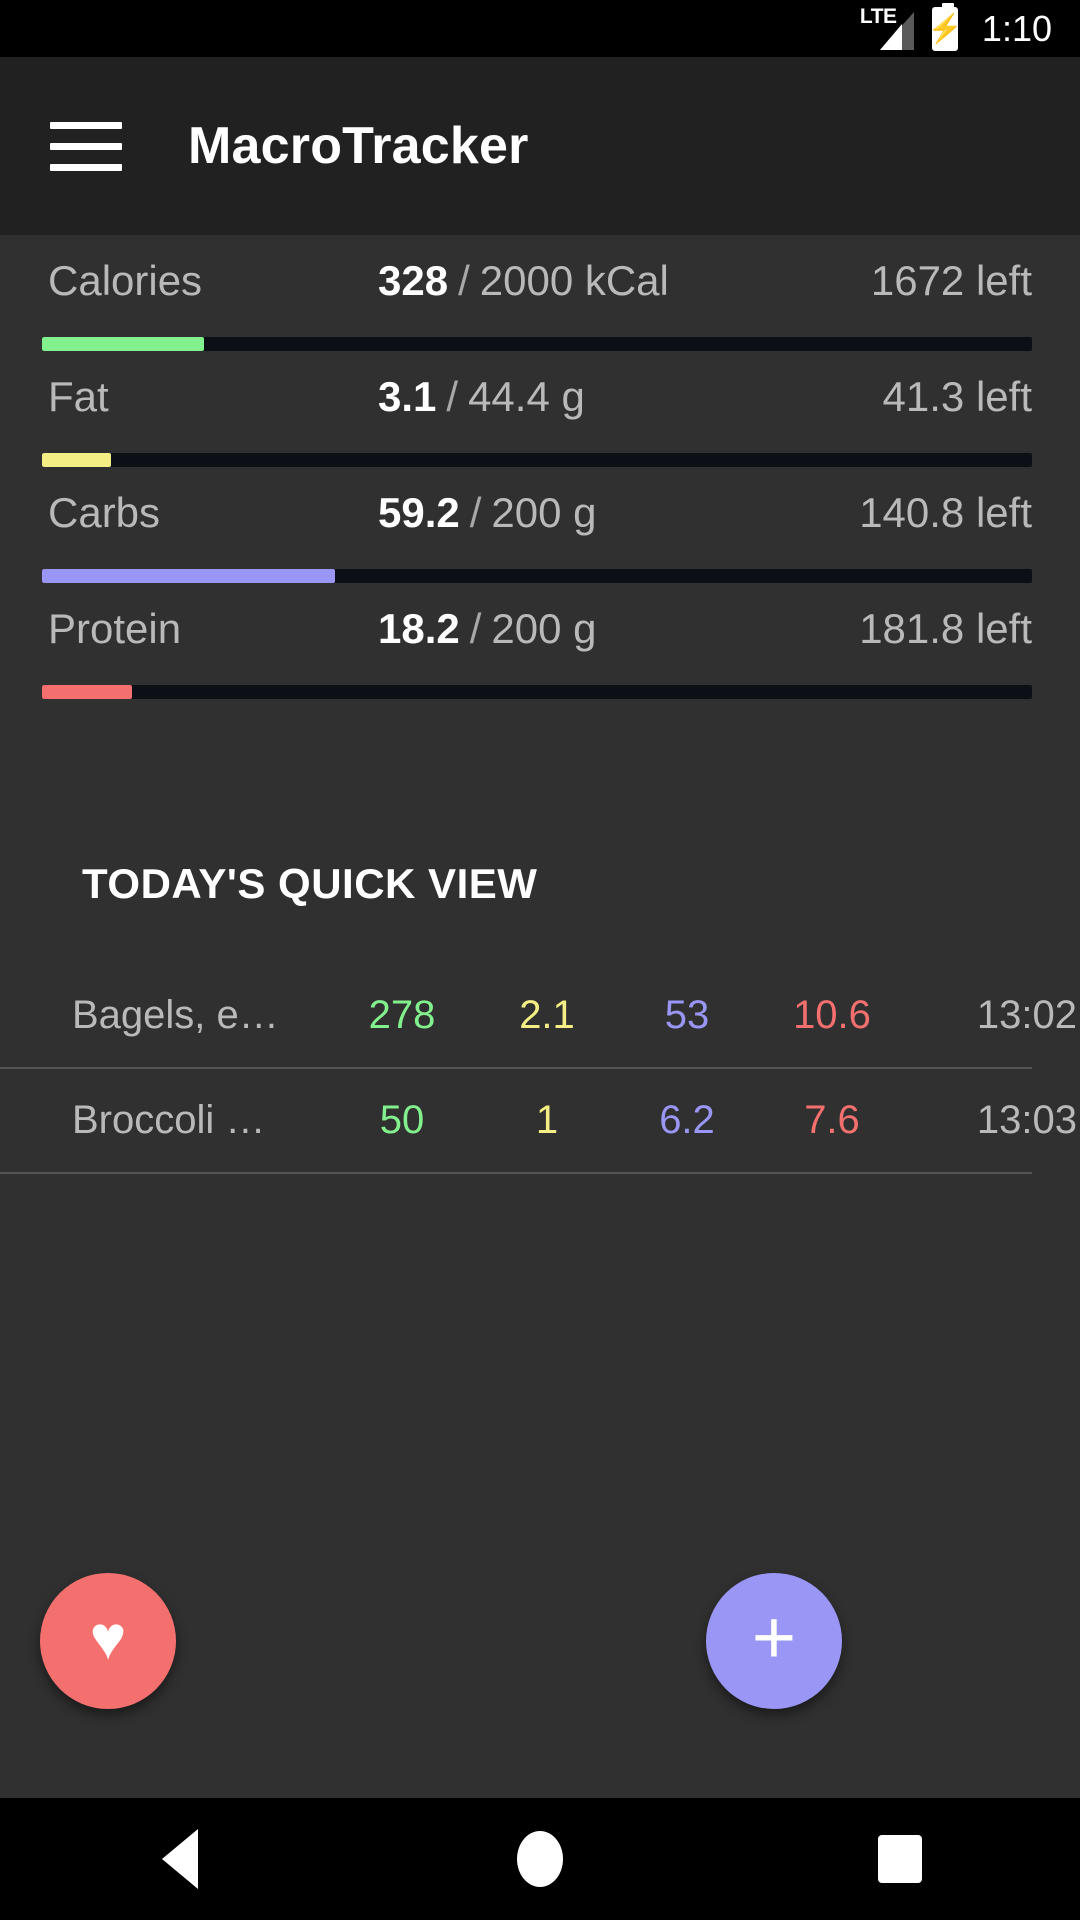 The image size is (1080, 1920). I want to click on progress-track-calories, so click(537, 344).